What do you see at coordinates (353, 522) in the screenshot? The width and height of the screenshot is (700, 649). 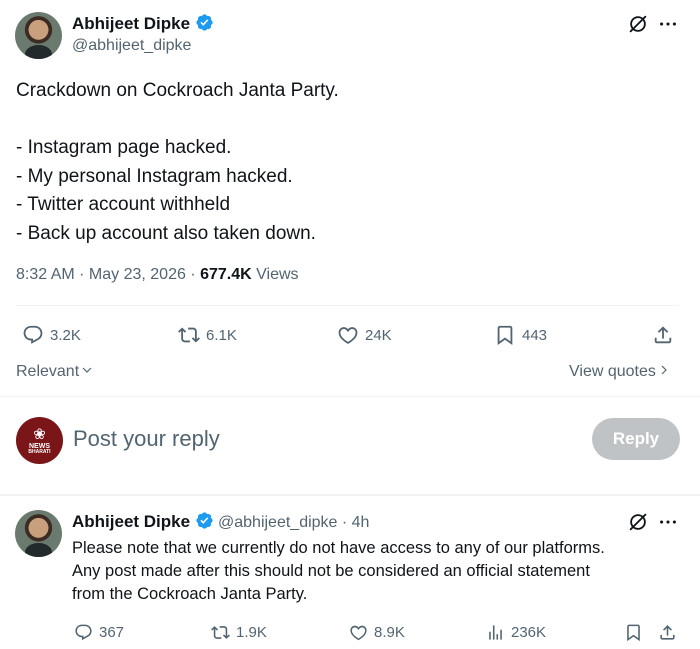 I see `reply-age: · 4h` at bounding box center [353, 522].